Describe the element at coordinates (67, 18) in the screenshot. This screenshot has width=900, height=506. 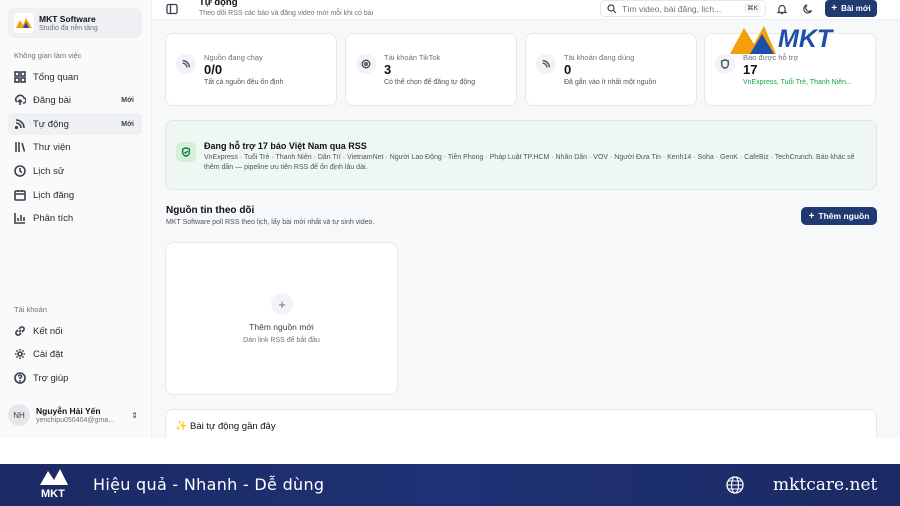
I see `brand-name: MKT Software` at that location.